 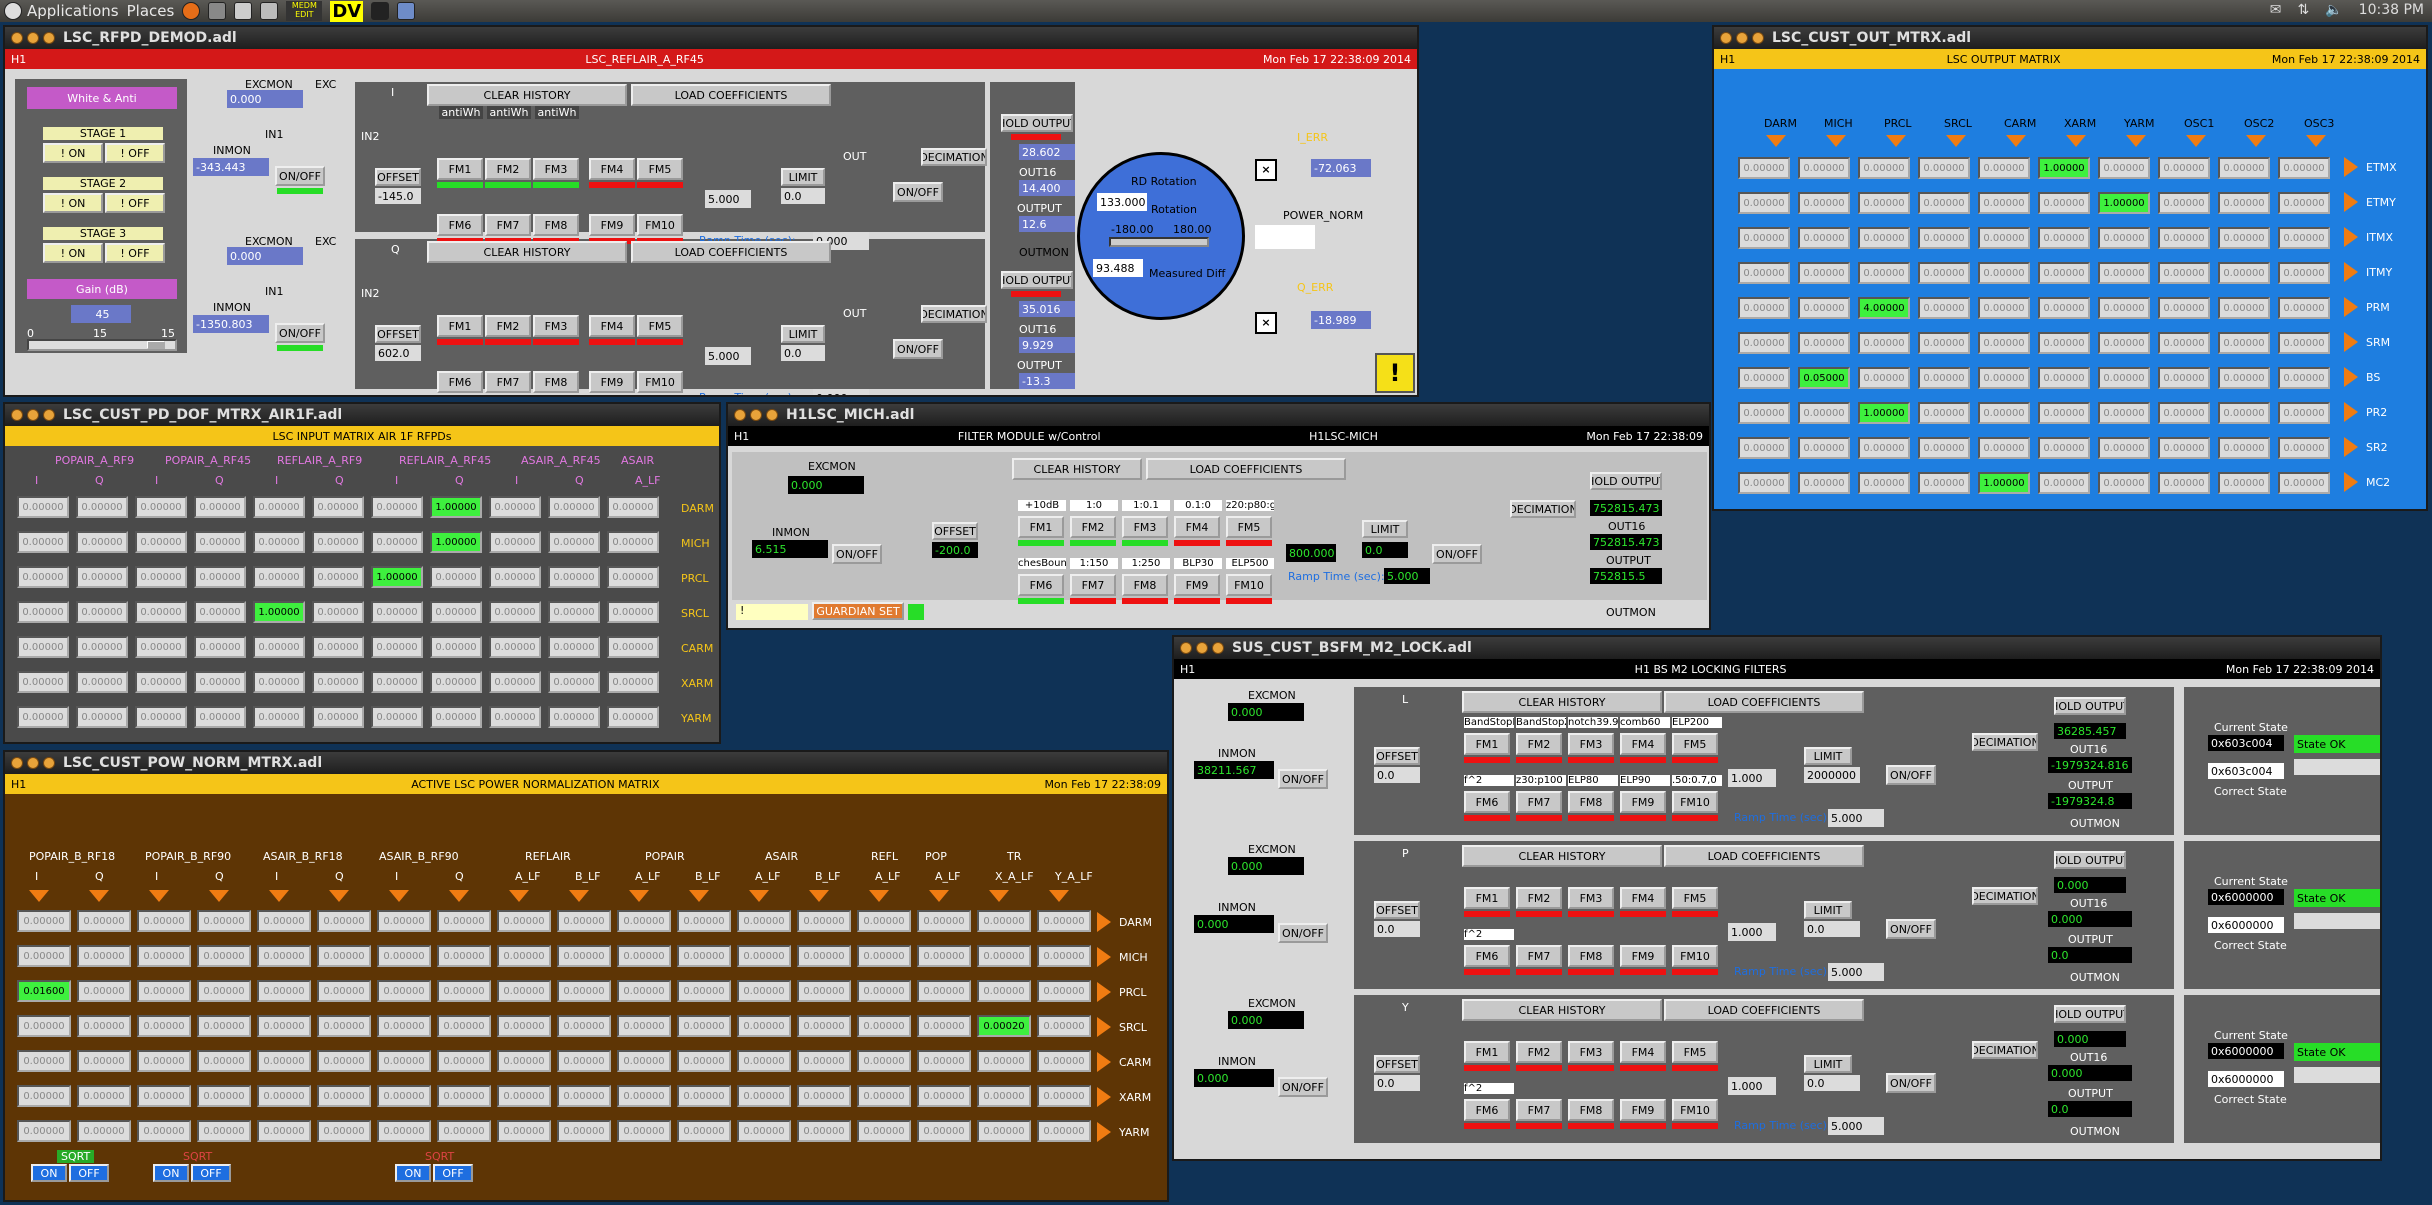 What do you see at coordinates (2391, 10) in the screenshot?
I see `clock: 10:38 PM` at bounding box center [2391, 10].